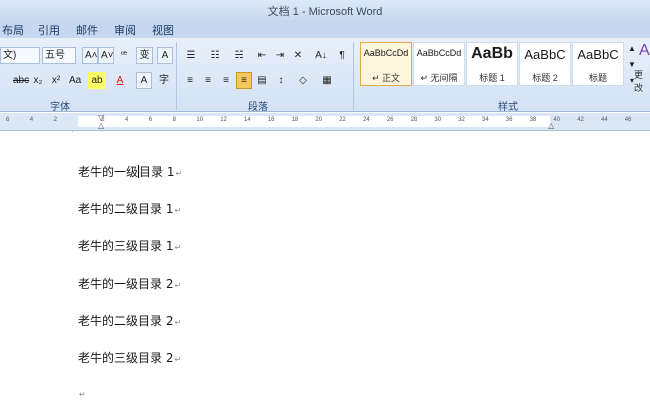 The image size is (650, 420). Describe the element at coordinates (319, 120) in the screenshot. I see `ruler-tick-label: 20` at that location.